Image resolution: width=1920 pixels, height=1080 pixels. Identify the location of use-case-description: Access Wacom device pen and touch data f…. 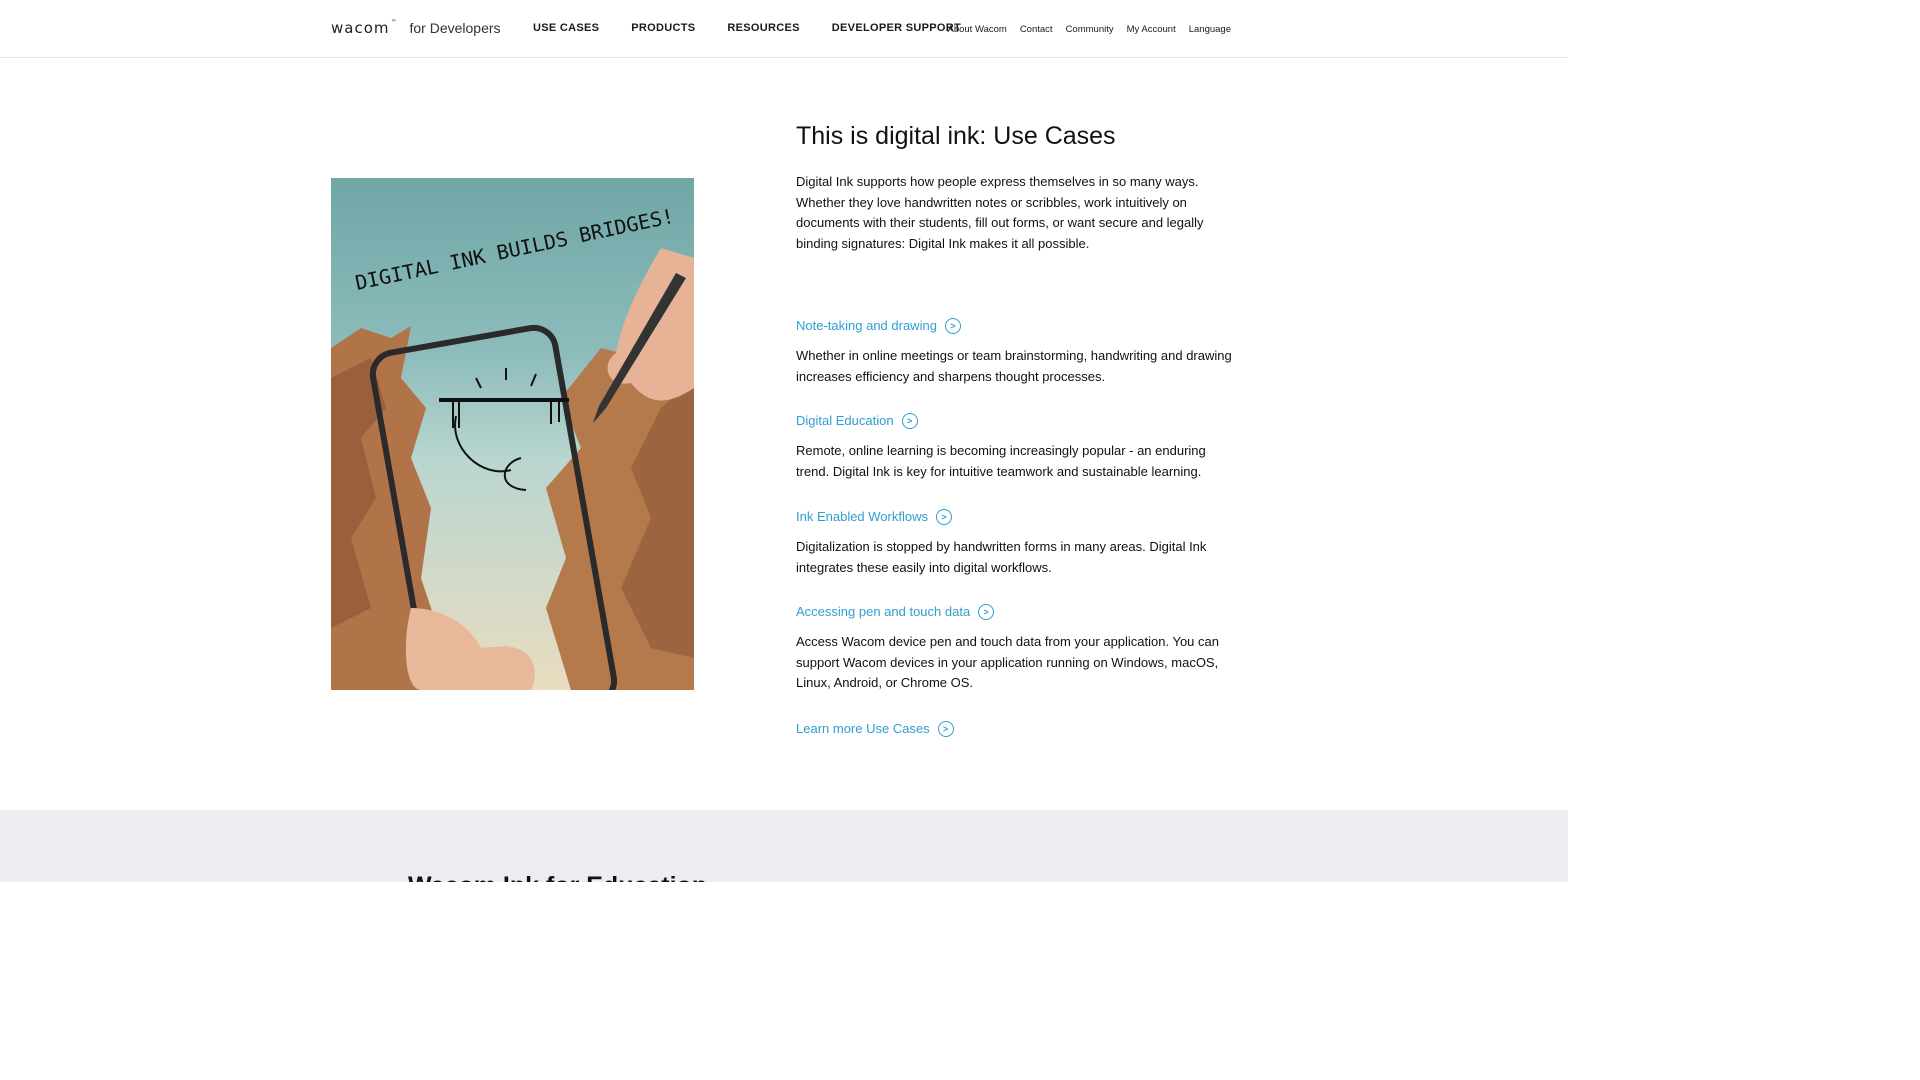
(1007, 662).